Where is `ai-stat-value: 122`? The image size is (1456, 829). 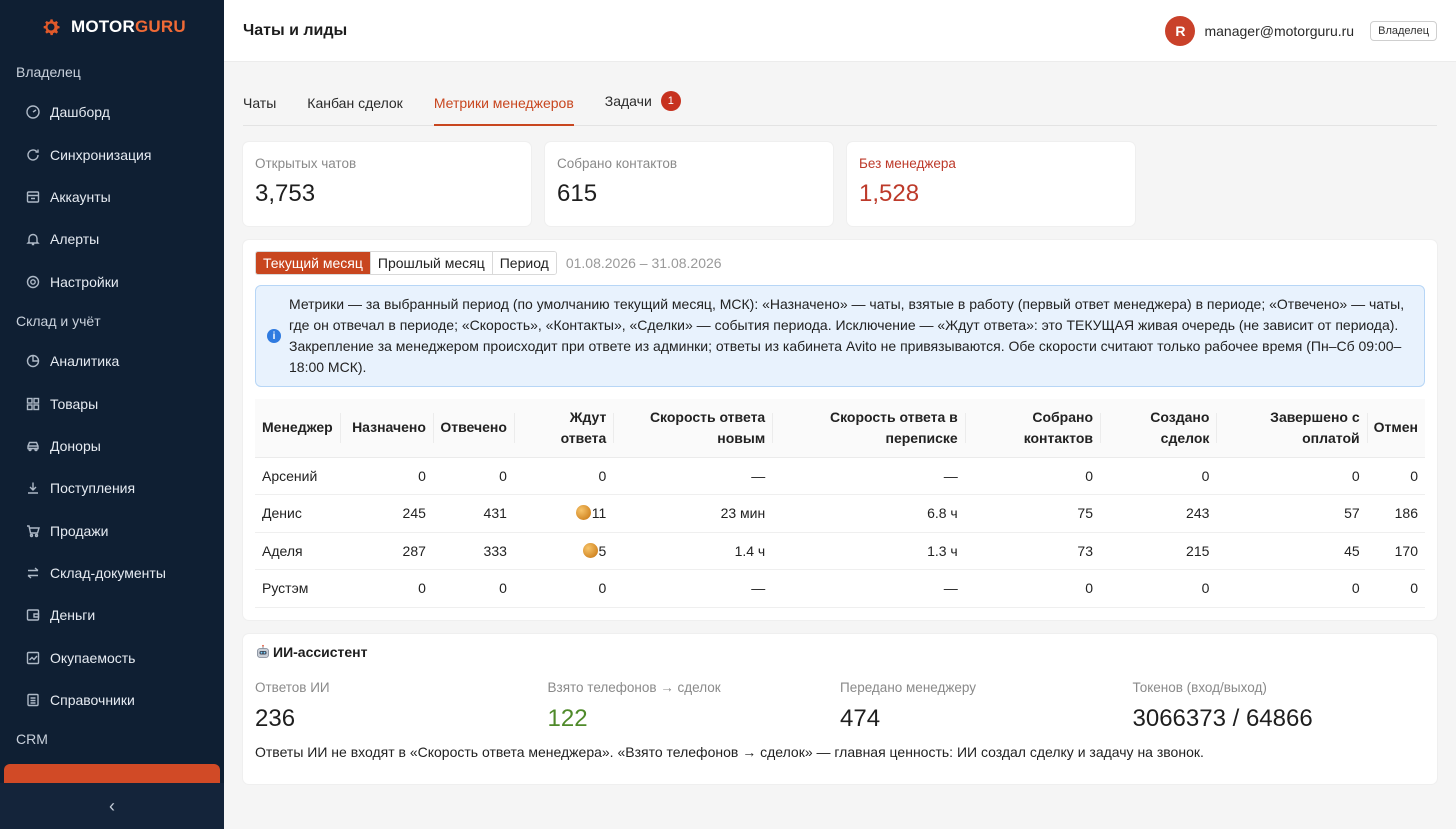
ai-stat-value: 122 is located at coordinates (567, 718).